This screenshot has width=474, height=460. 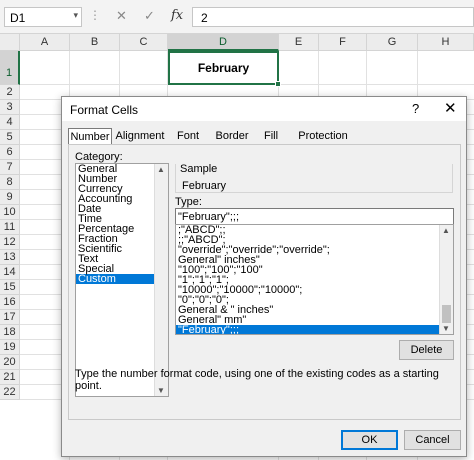 What do you see at coordinates (307, 329) in the screenshot?
I see `format-item-selected: "February";;;` at bounding box center [307, 329].